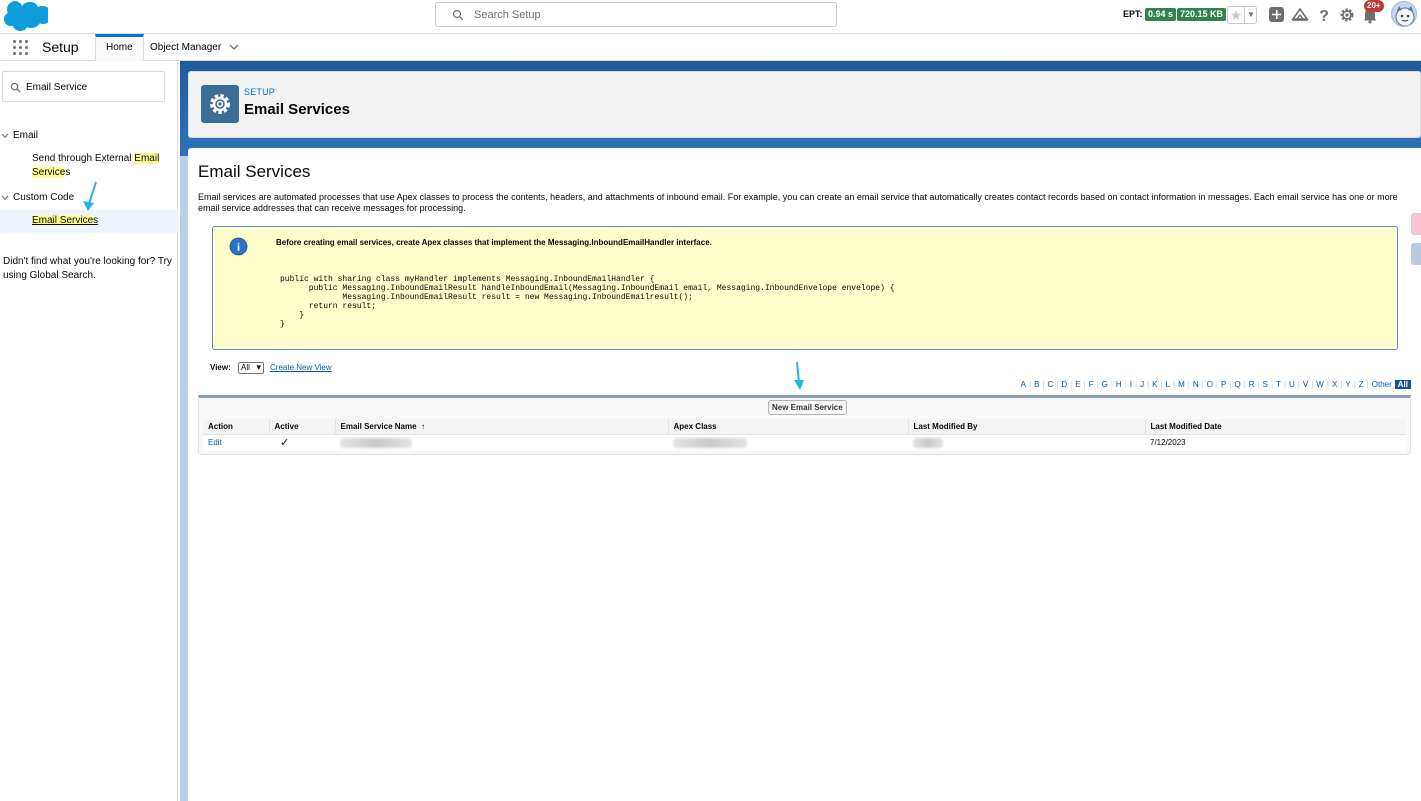 The width and height of the screenshot is (1421, 801). Describe the element at coordinates (1305, 384) in the screenshot. I see `alpha-filter-v: V` at that location.